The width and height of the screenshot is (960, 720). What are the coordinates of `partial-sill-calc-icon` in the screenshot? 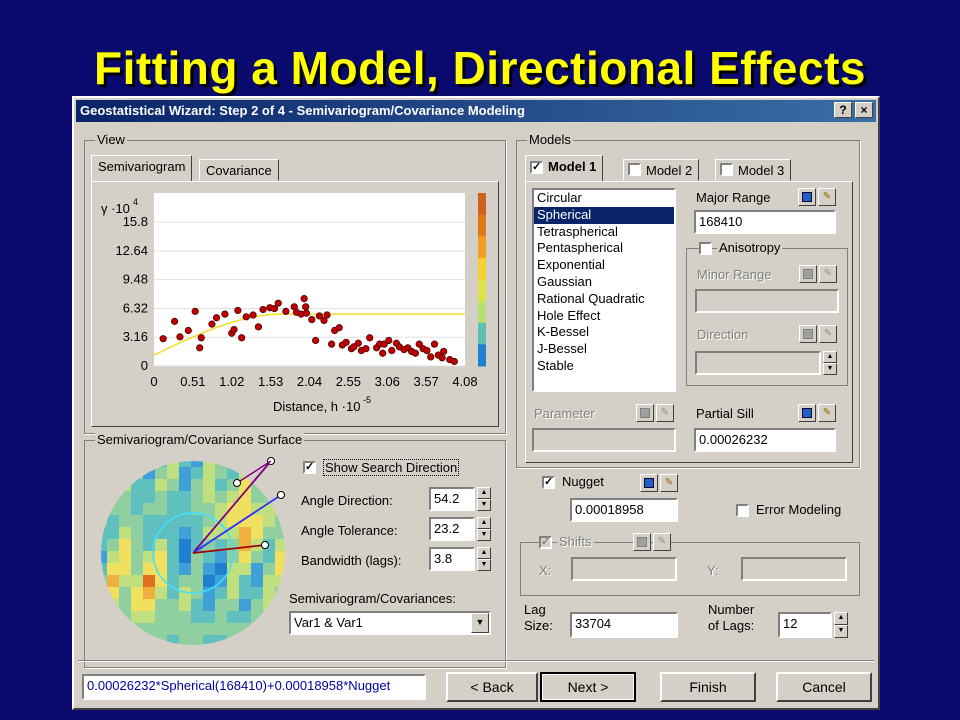 It's located at (807, 413).